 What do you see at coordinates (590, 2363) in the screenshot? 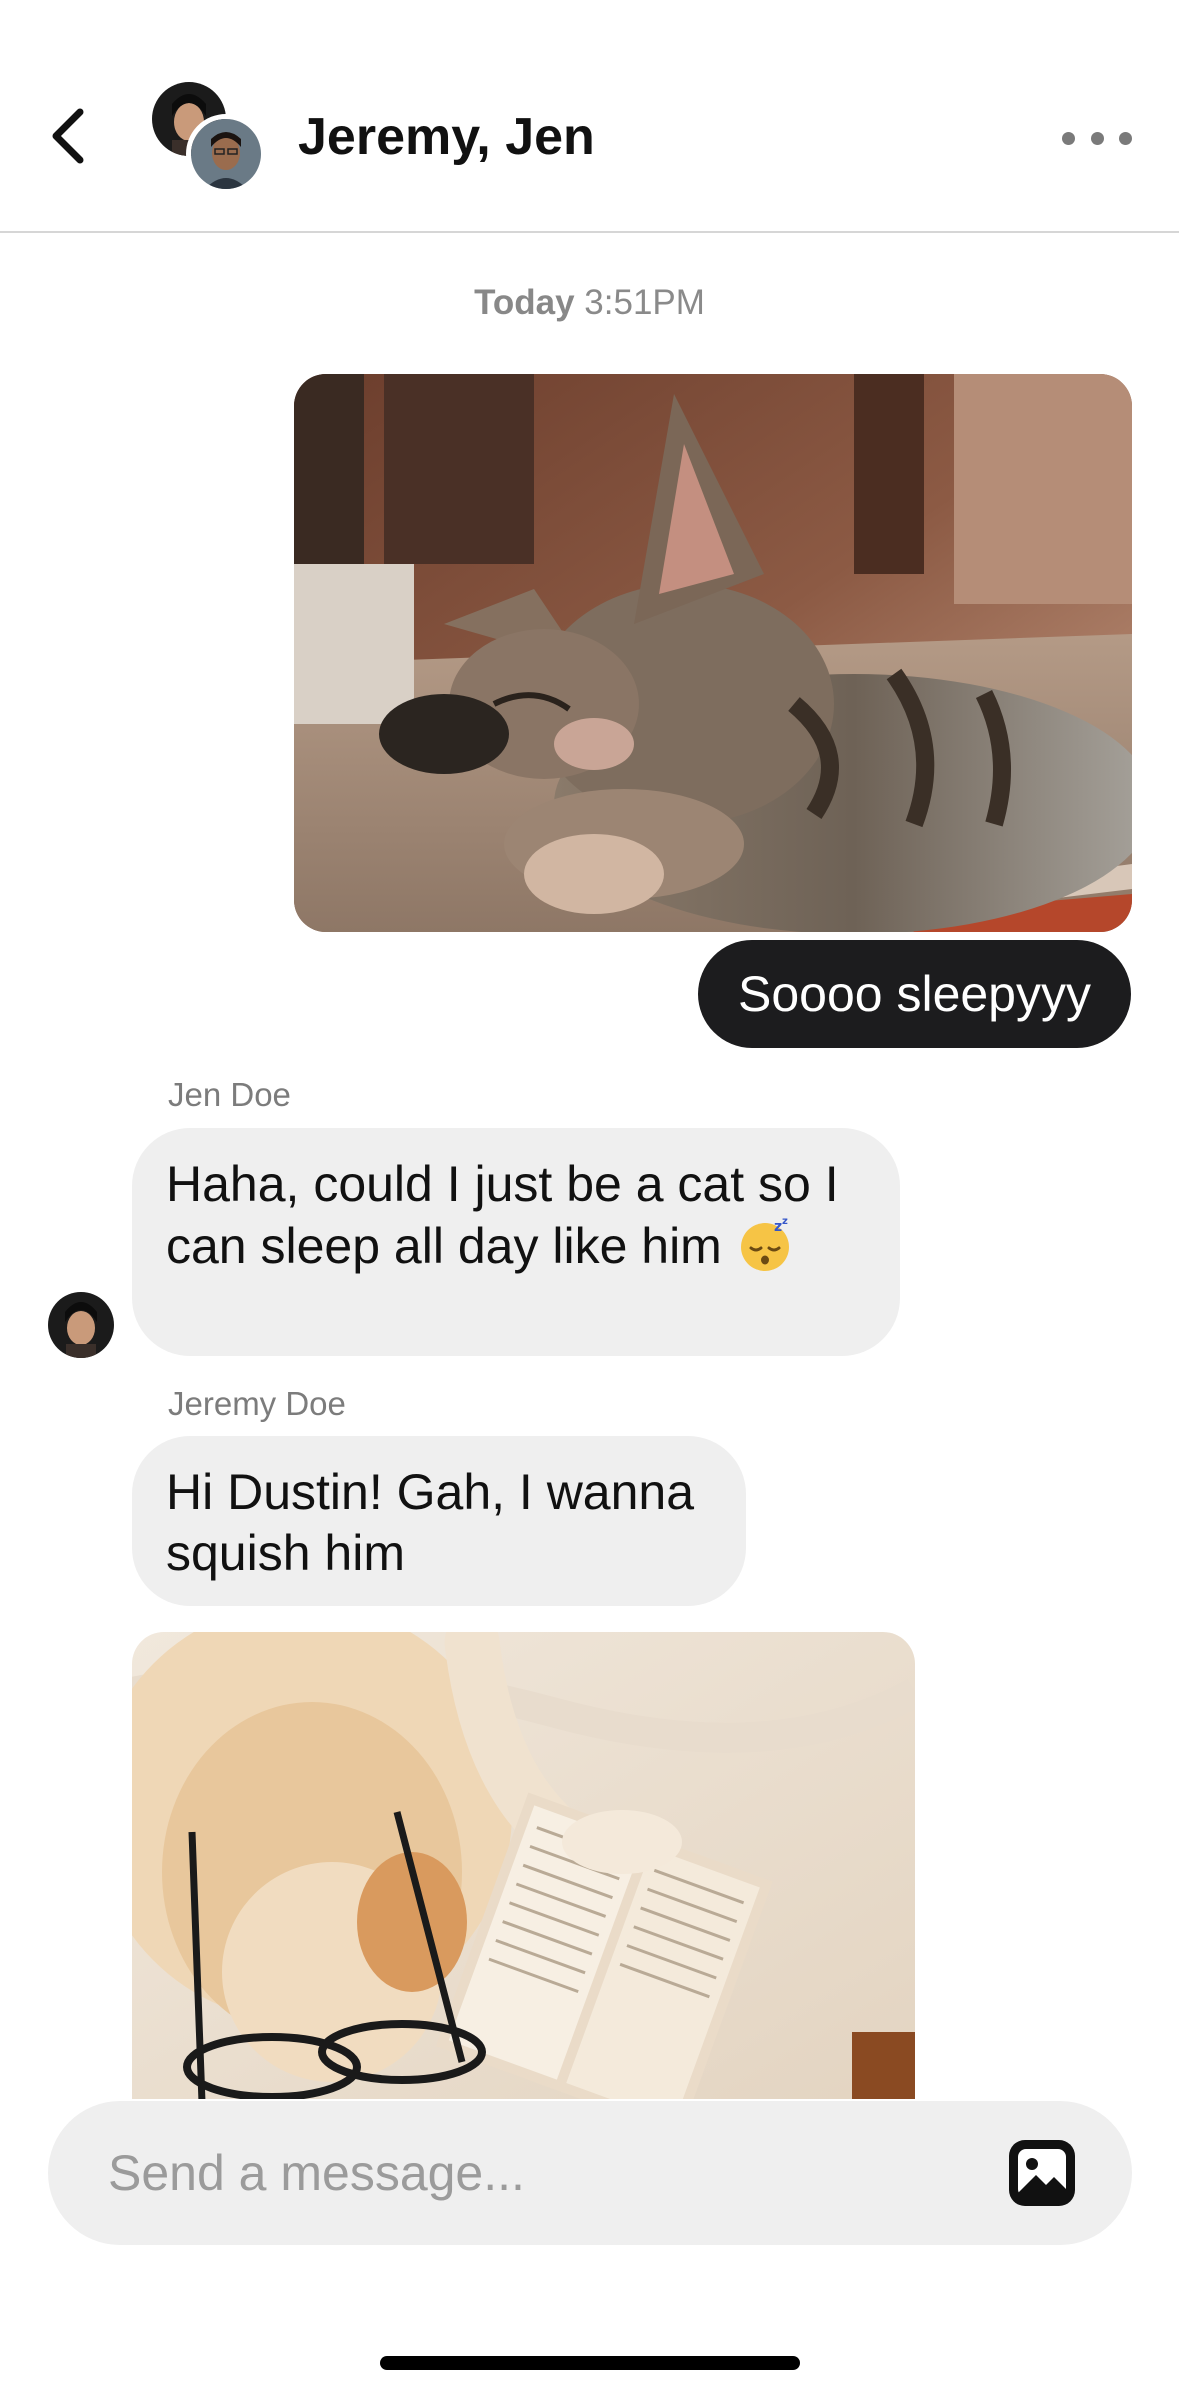
I see `home-indicator` at bounding box center [590, 2363].